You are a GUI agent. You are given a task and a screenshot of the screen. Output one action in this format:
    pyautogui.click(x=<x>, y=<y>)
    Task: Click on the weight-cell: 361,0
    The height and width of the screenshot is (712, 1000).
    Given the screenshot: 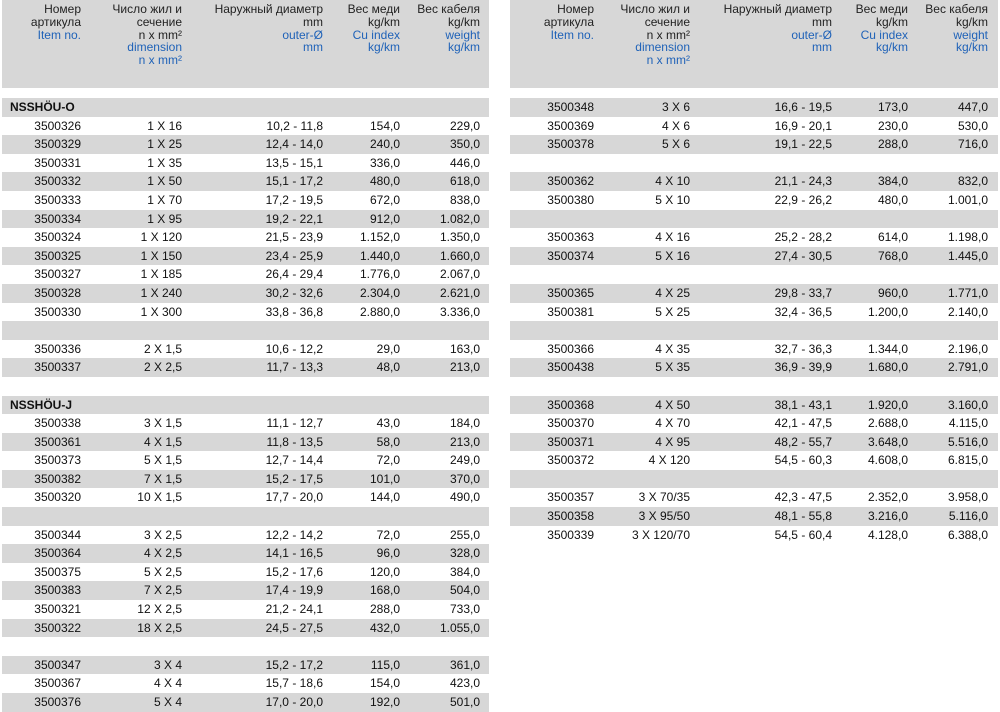 What is the action you would take?
    pyautogui.click(x=464, y=664)
    